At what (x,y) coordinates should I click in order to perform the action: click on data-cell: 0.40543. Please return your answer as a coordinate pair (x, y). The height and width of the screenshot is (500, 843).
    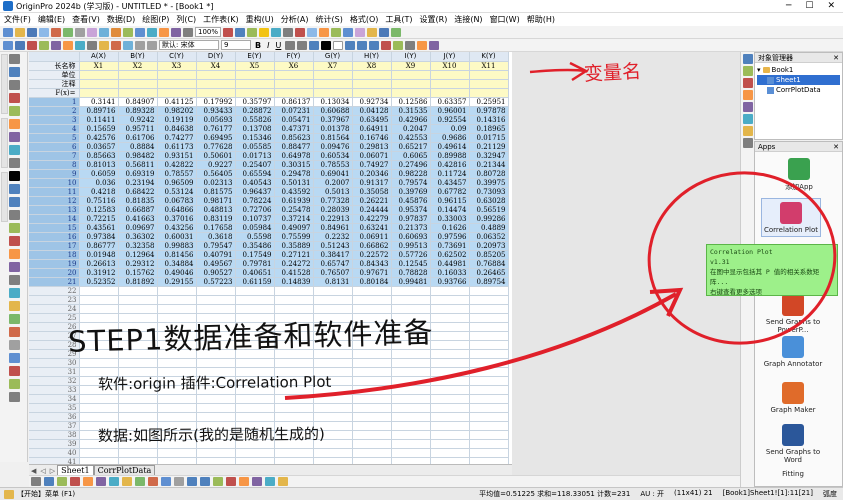
    Looking at the image, I should click on (255, 183).